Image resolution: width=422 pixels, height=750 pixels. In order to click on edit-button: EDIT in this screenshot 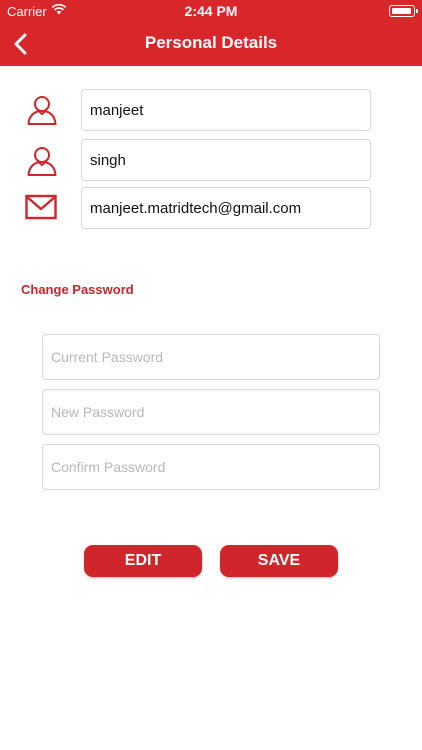, I will do `click(143, 561)`.